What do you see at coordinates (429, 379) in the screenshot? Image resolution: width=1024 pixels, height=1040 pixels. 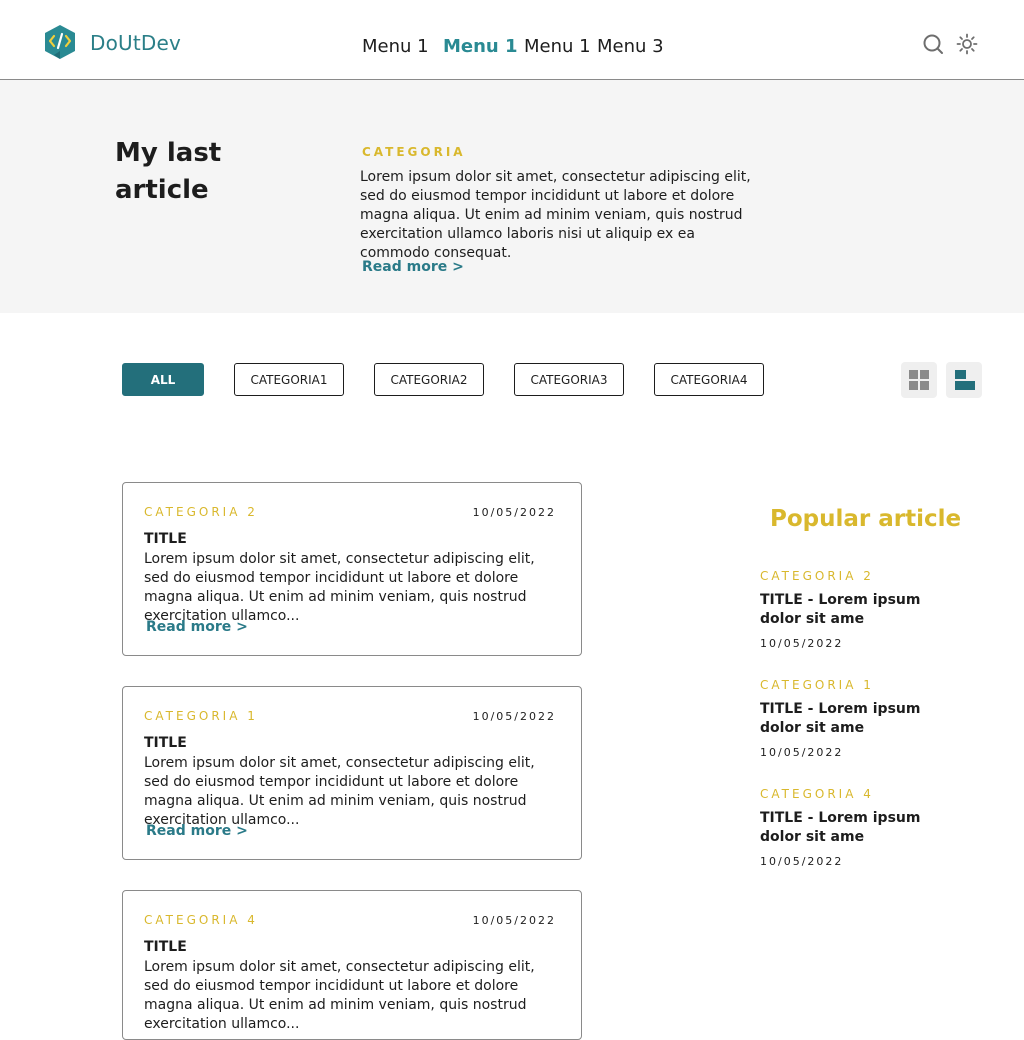 I see `filter-categoria2-button: CATEGORIA2` at bounding box center [429, 379].